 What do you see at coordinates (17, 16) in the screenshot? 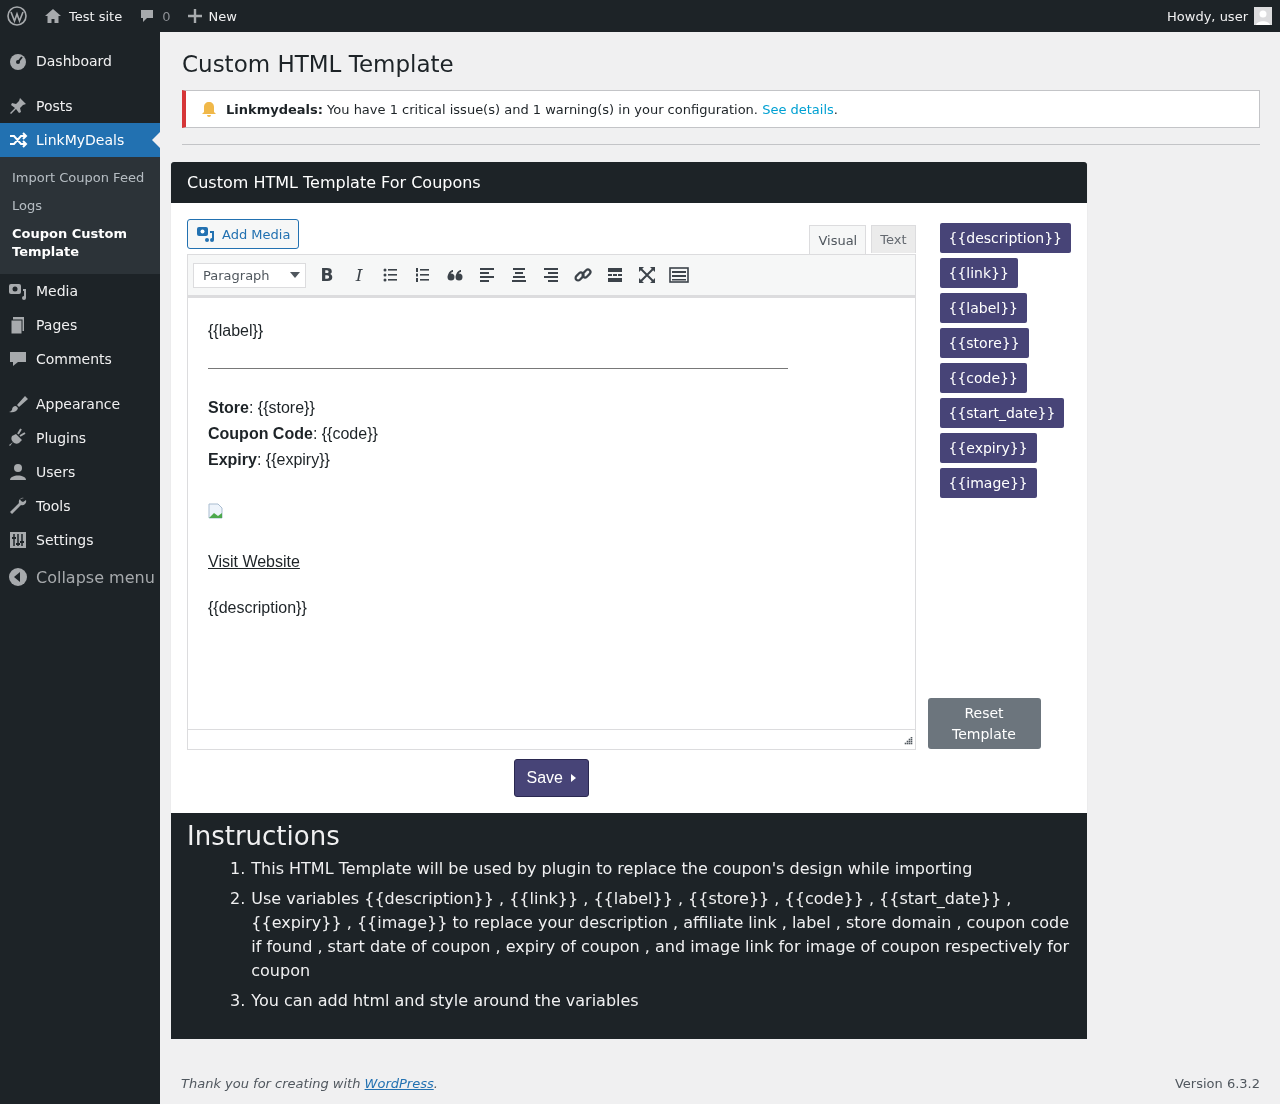
I see `wordpress-logo-icon` at bounding box center [17, 16].